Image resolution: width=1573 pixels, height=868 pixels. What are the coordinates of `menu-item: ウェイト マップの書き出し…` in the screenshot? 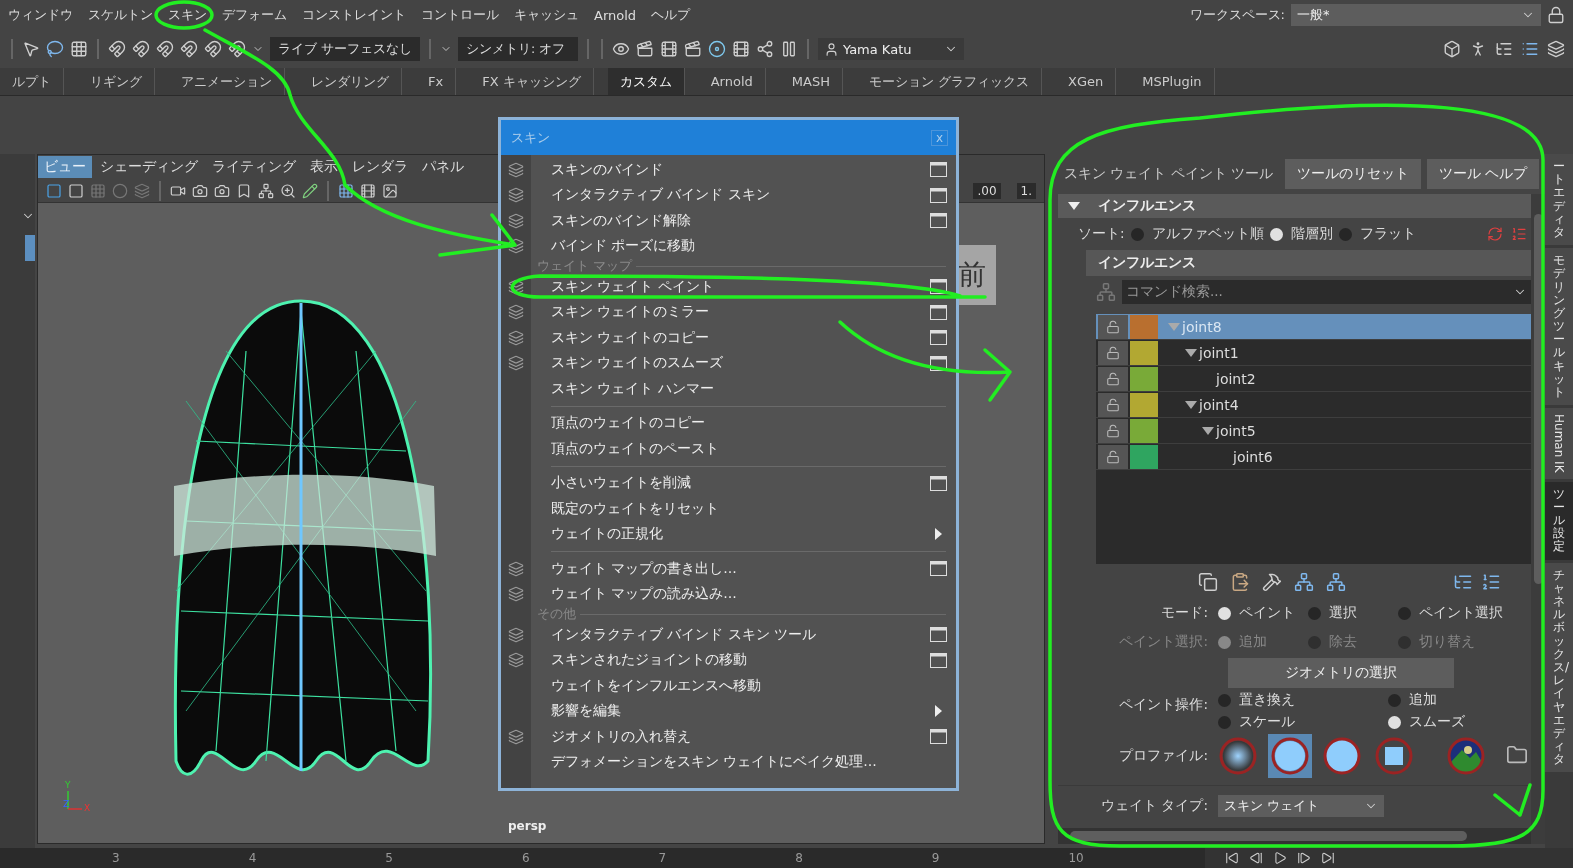 It's located at (728, 569).